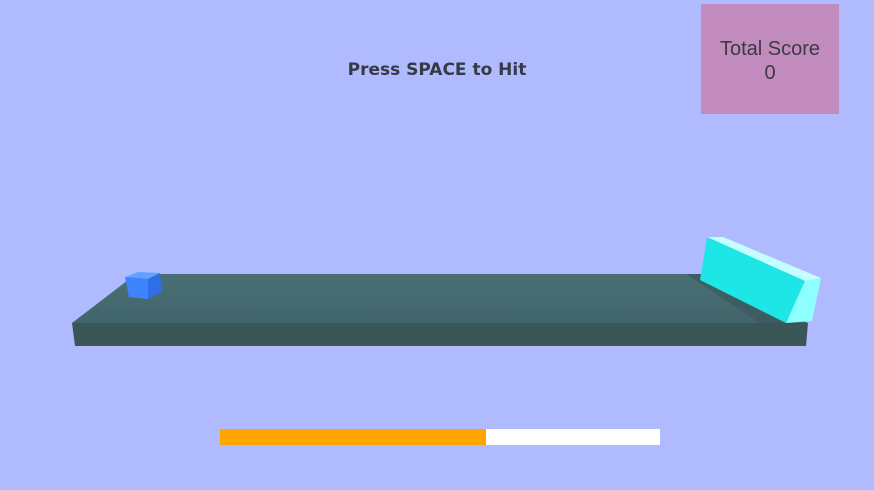  I want to click on power-bar, so click(440, 437).